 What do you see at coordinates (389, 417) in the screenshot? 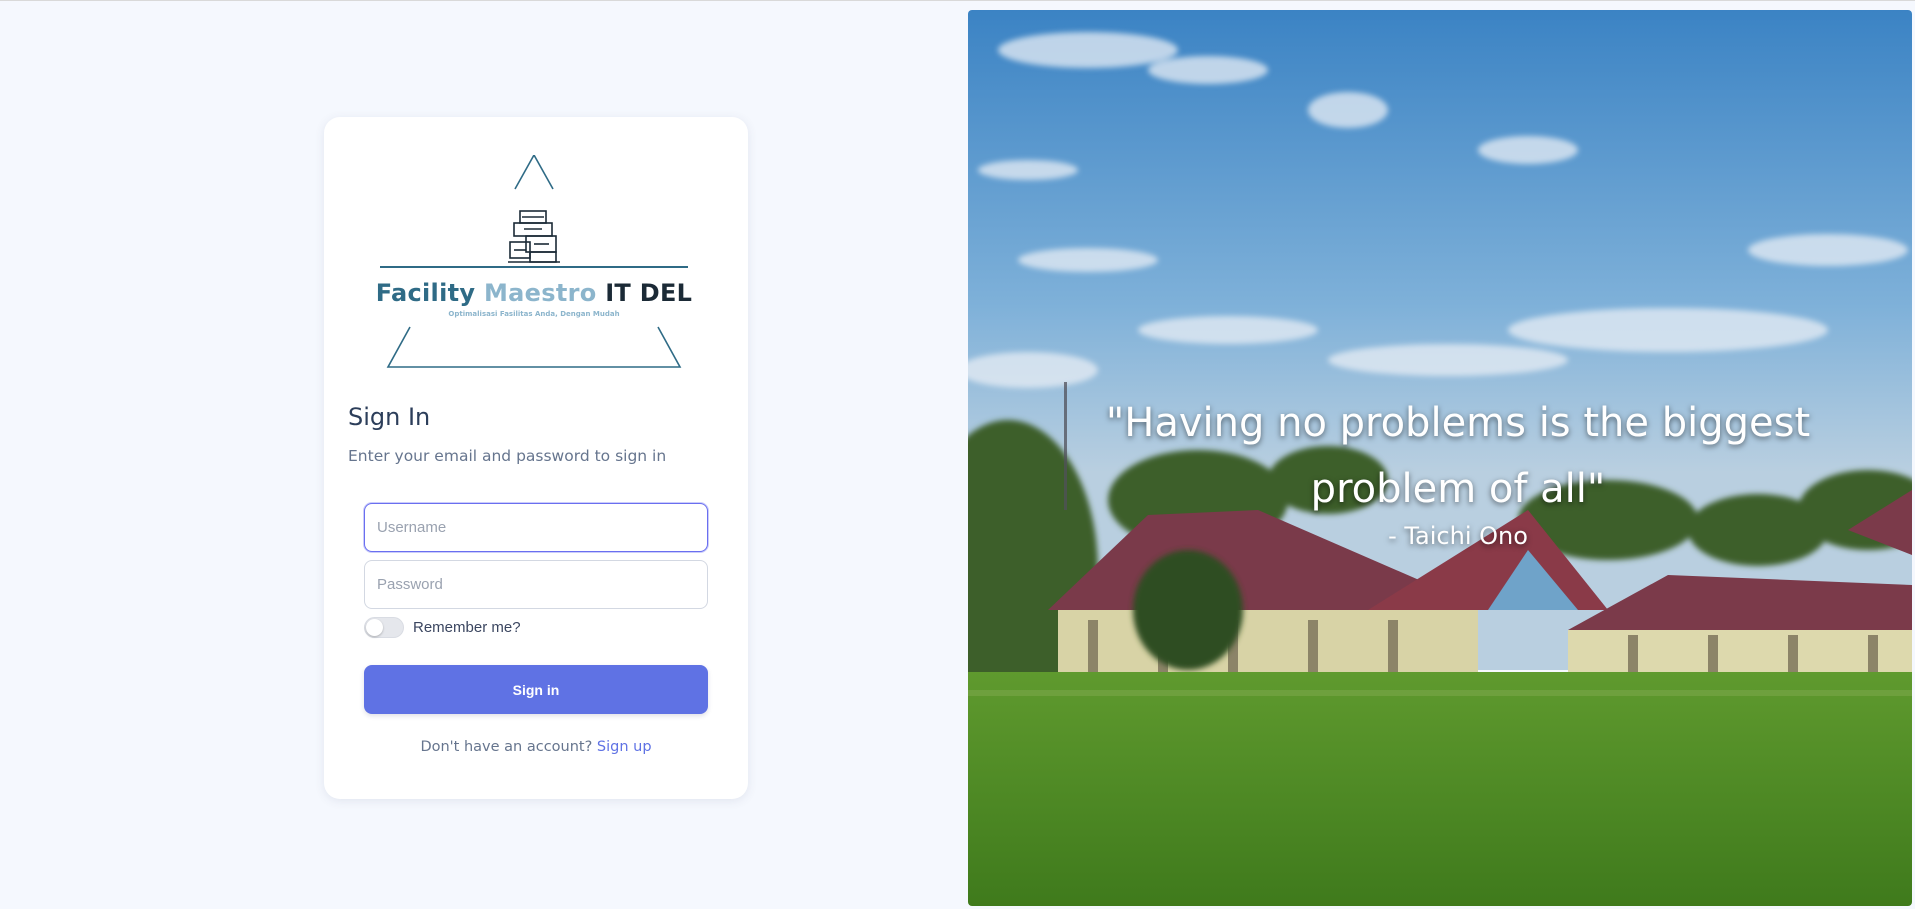
I see `signin-title: Sign In` at bounding box center [389, 417].